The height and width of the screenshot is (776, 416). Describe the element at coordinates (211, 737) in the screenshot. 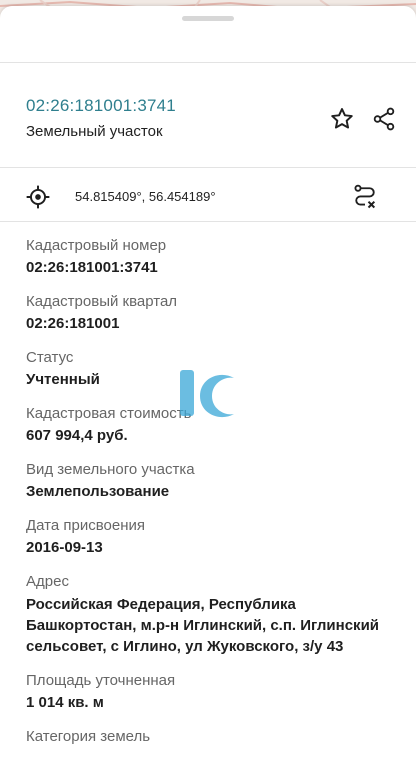

I see `field-land-category: Категория земель` at that location.